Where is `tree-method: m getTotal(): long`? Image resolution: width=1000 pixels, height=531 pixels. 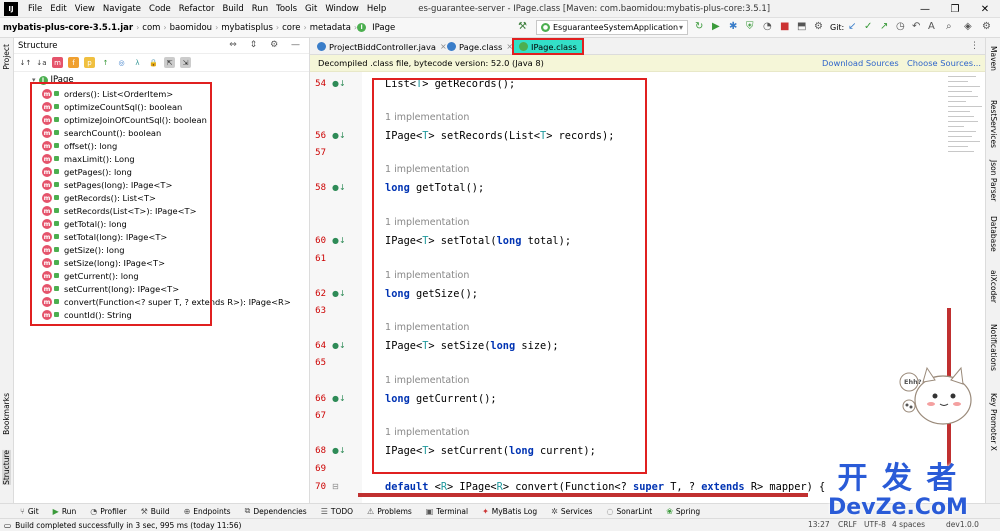 tree-method: m getTotal(): long is located at coordinates (84, 223).